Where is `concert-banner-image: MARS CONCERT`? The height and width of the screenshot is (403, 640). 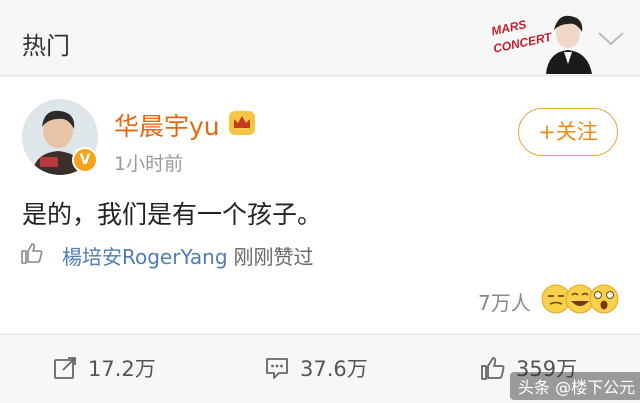
concert-banner-image: MARS CONCERT is located at coordinates (542, 40).